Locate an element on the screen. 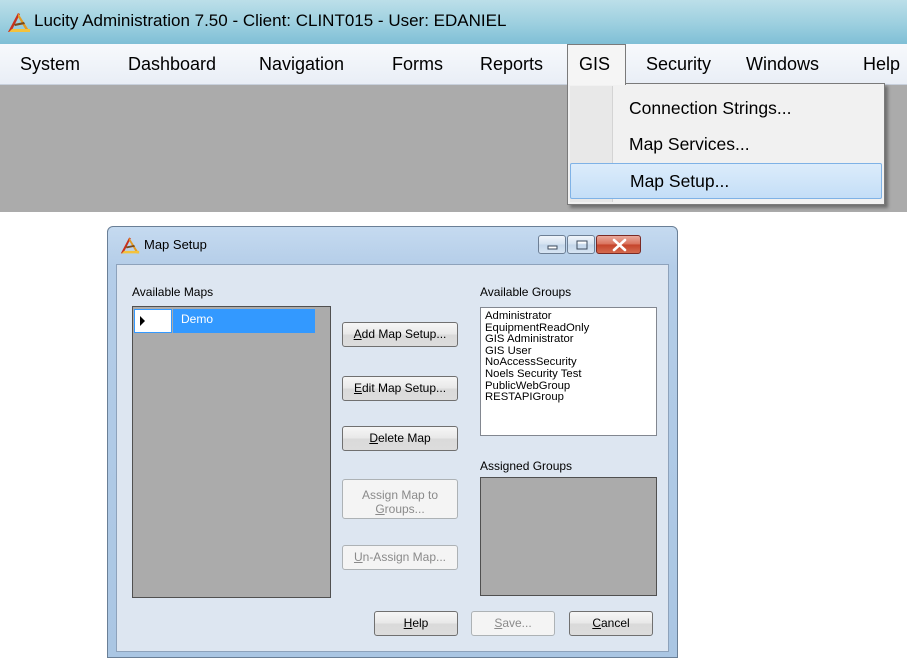 The image size is (907, 658). list-item: Administrator is located at coordinates (570, 316).